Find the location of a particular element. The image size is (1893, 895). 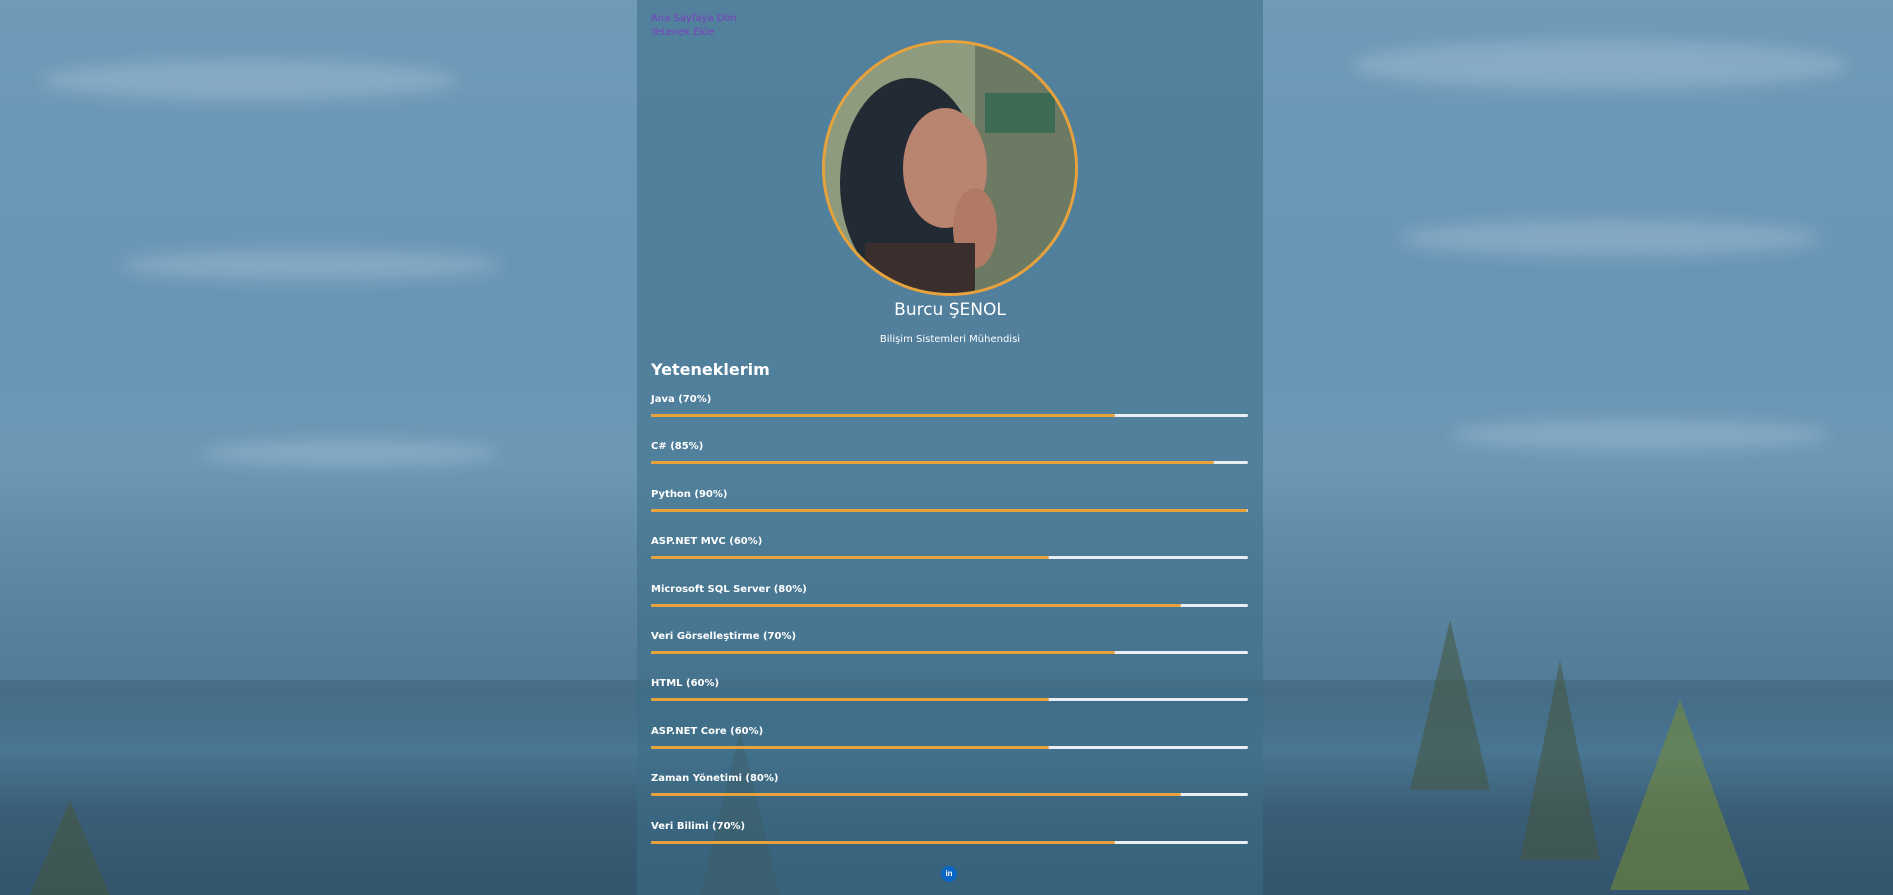

skill-label: Zaman Yönetimi (80%) is located at coordinates (715, 779).